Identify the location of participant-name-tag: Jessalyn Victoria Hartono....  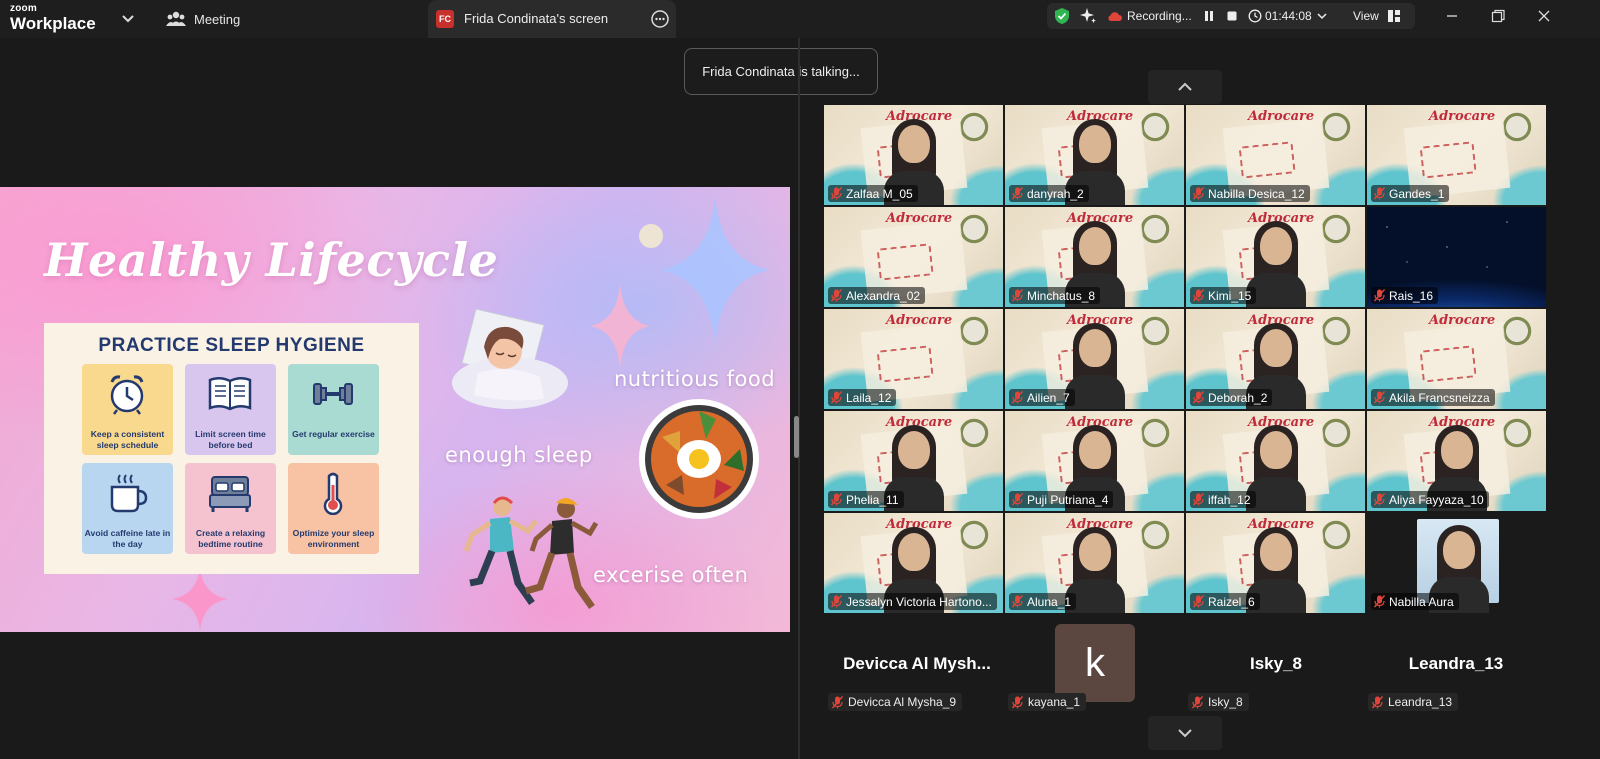
(912, 601).